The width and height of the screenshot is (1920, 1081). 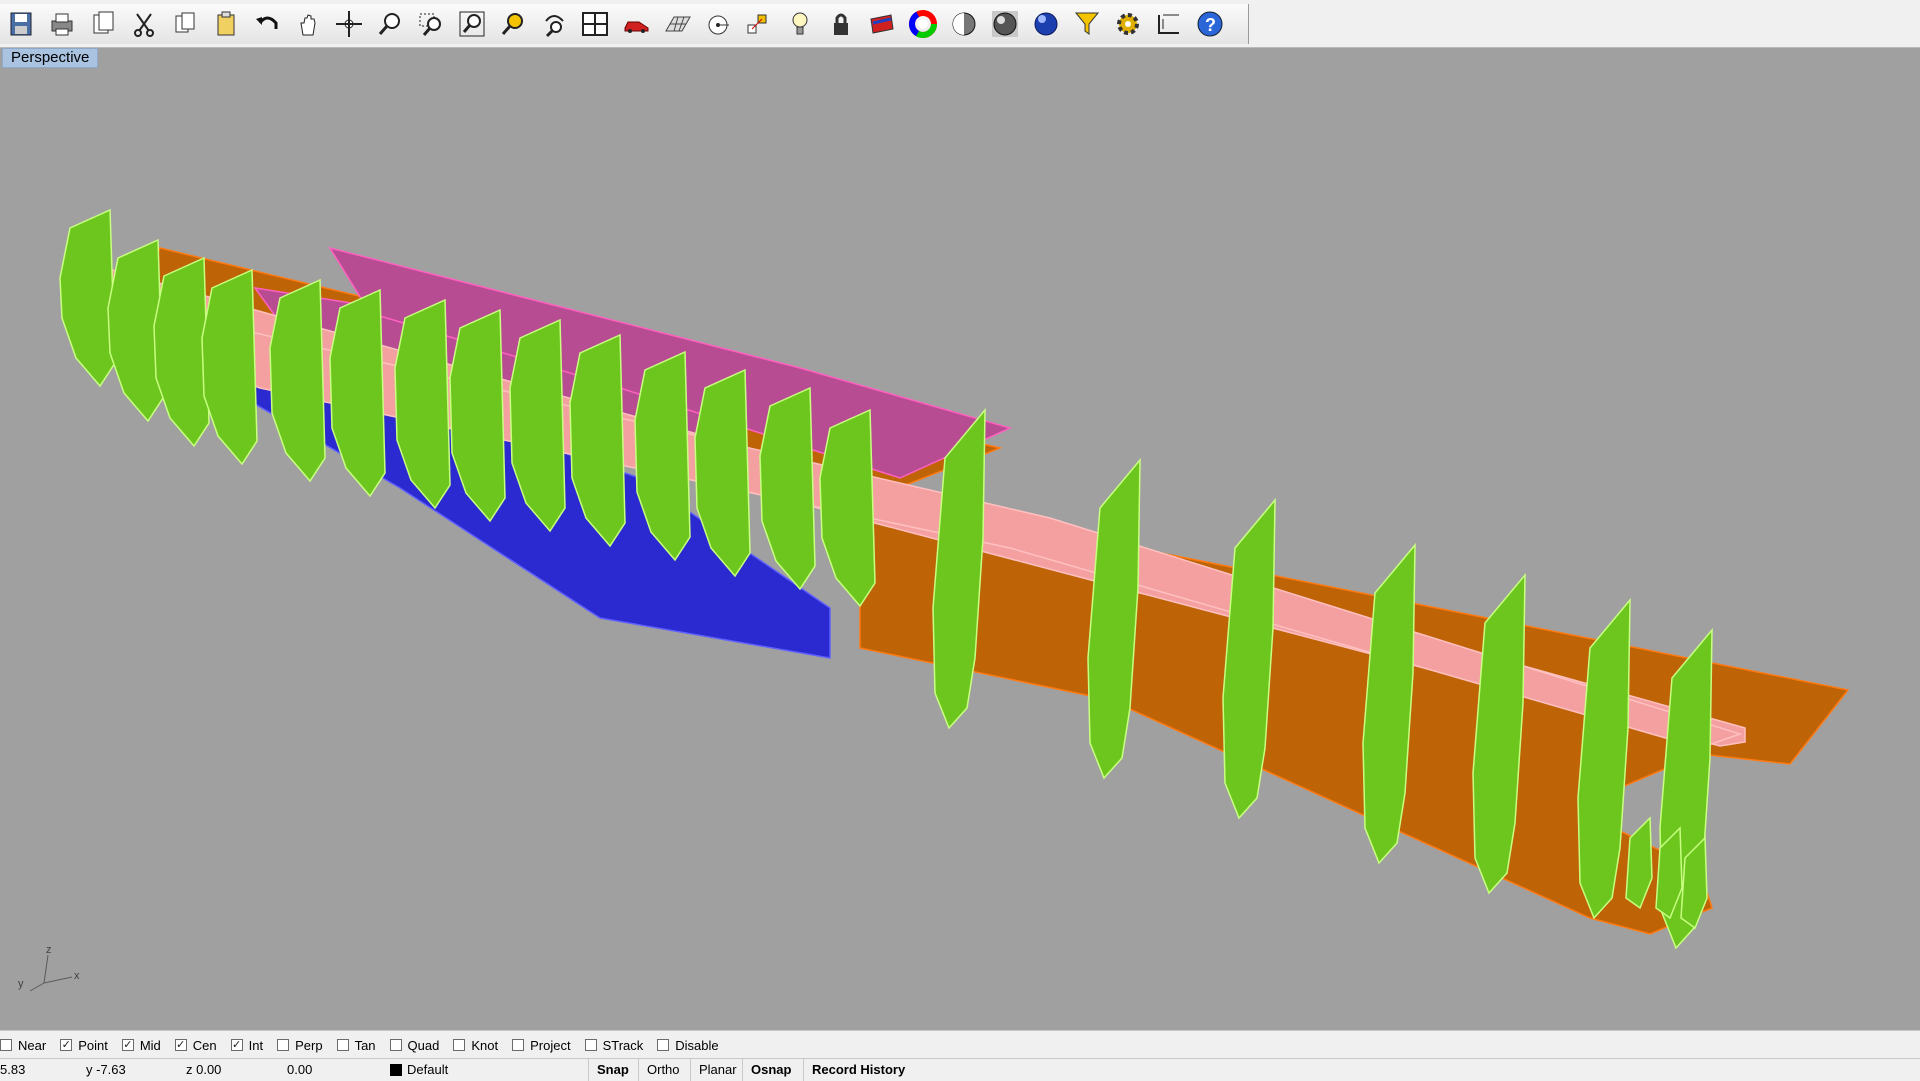 I want to click on options-gear-button, so click(x=1127, y=24).